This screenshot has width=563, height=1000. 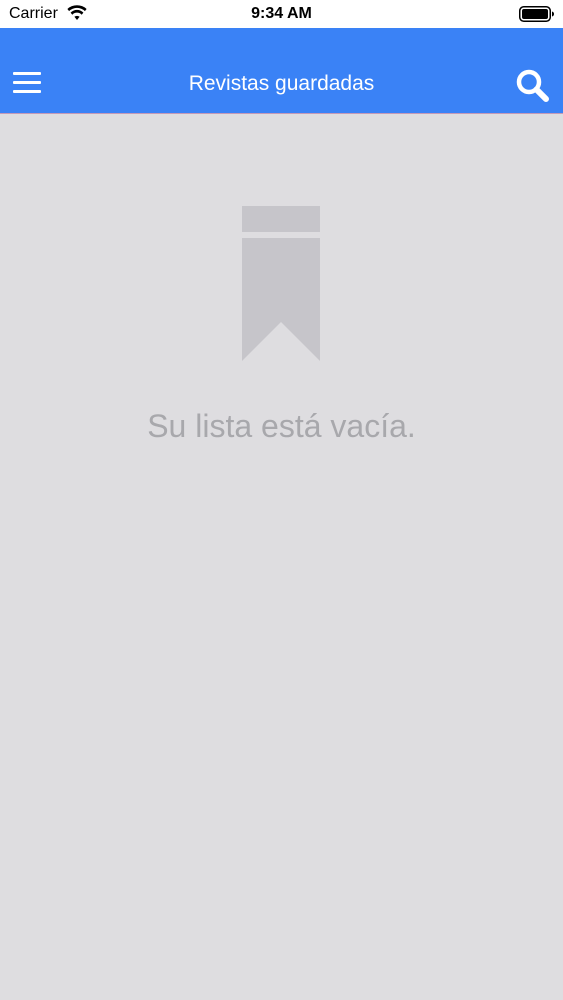 I want to click on empty-list-message: Su lista está vacía., so click(x=281, y=426).